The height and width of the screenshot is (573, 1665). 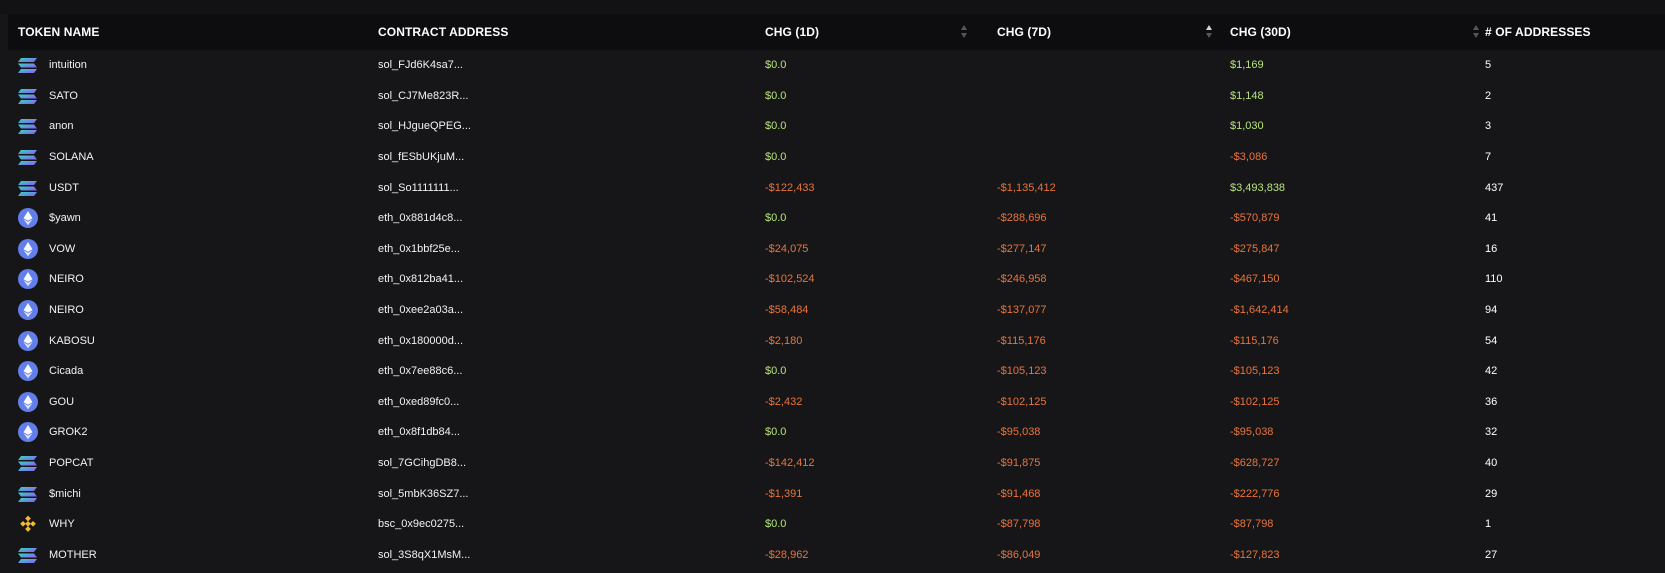 I want to click on token-name-cell: USDT, so click(x=188, y=187).